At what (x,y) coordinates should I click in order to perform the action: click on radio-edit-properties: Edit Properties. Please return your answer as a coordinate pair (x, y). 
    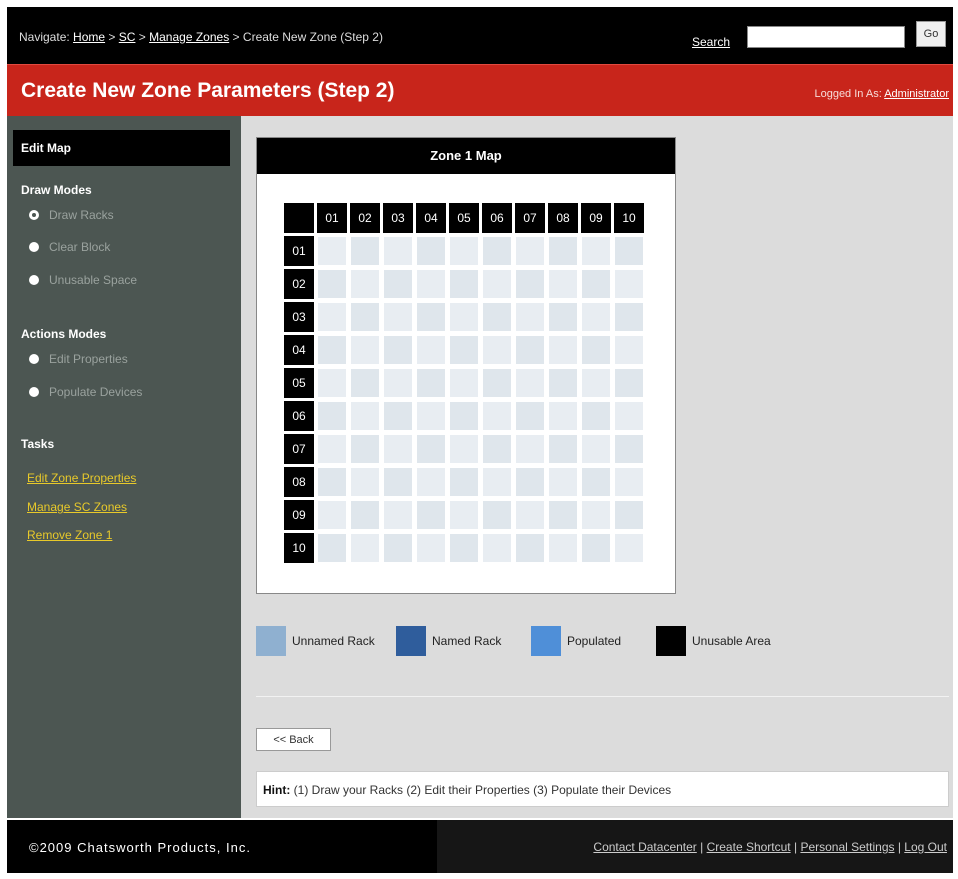
    Looking at the image, I should click on (78, 359).